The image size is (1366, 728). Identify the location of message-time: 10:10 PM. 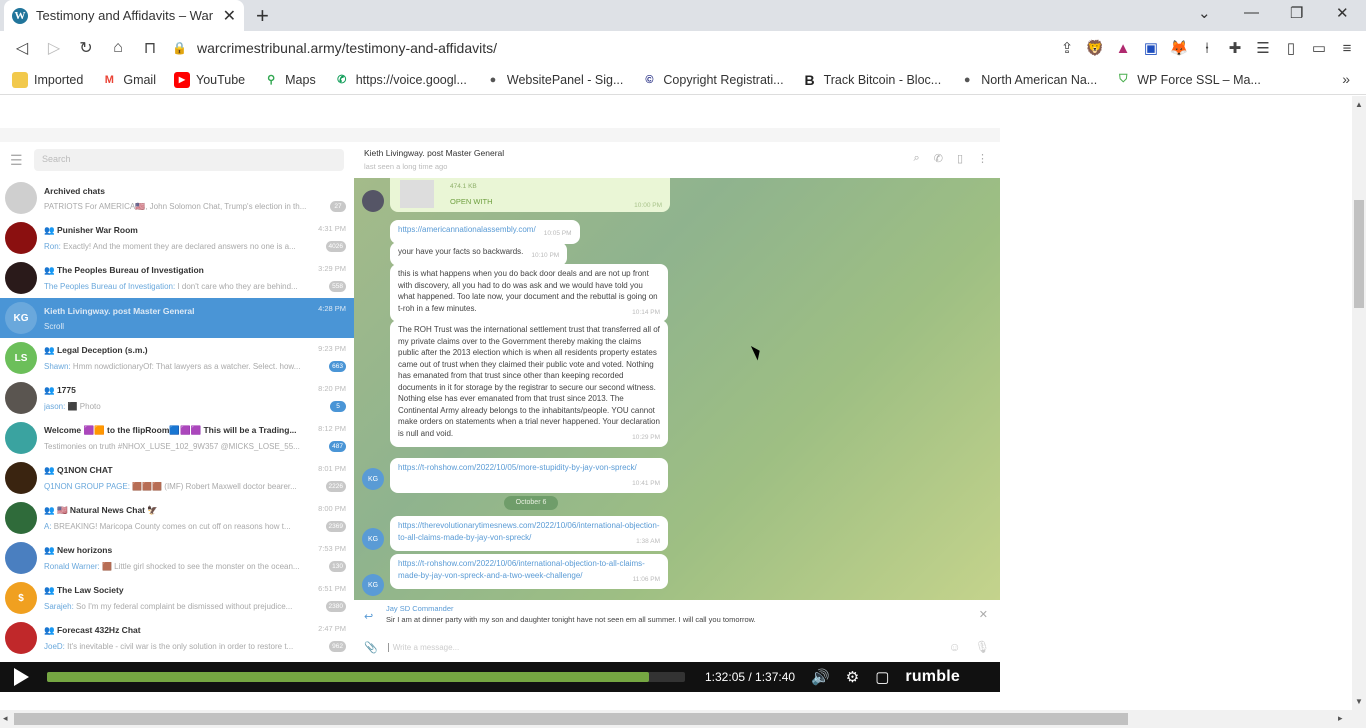
(545, 255).